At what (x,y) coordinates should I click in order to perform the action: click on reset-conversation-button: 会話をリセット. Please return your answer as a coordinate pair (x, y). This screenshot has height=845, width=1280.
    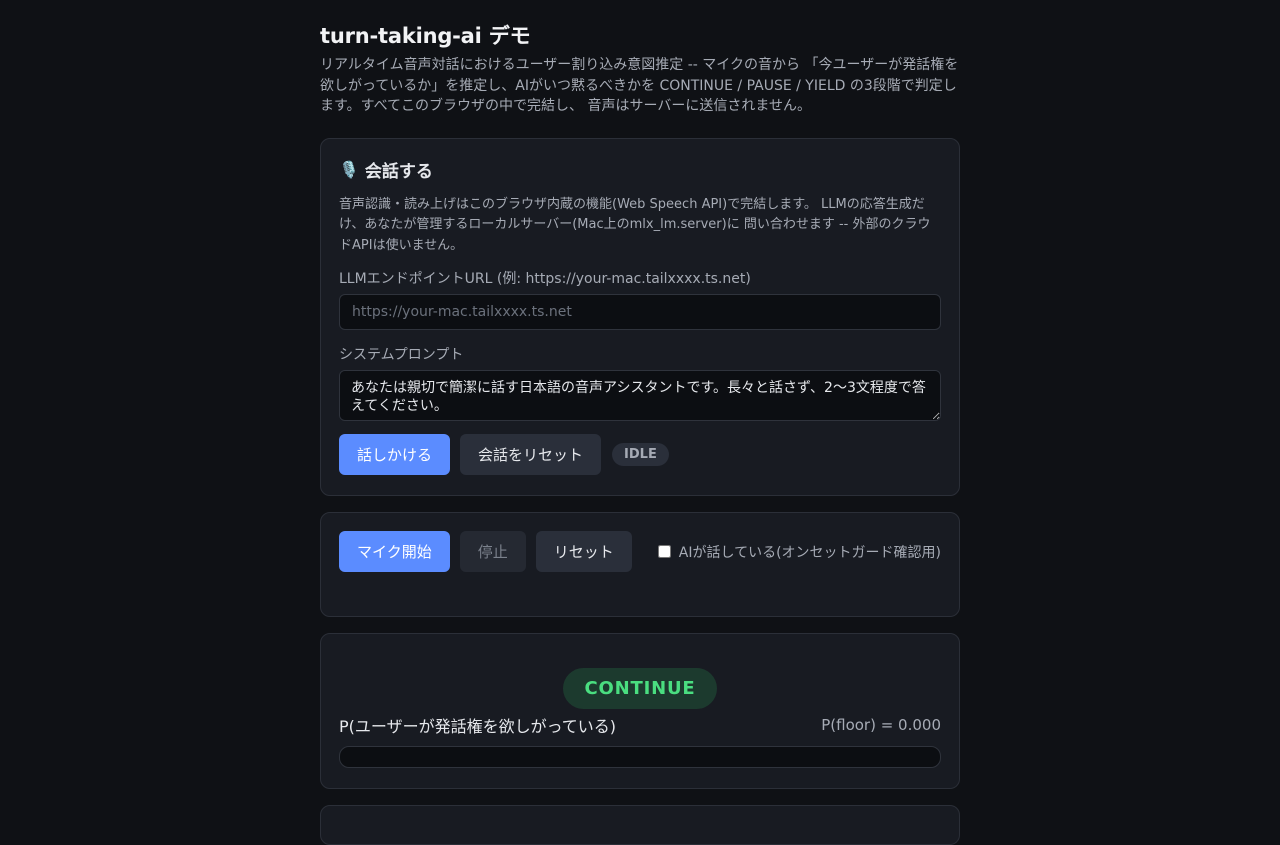
    Looking at the image, I should click on (531, 454).